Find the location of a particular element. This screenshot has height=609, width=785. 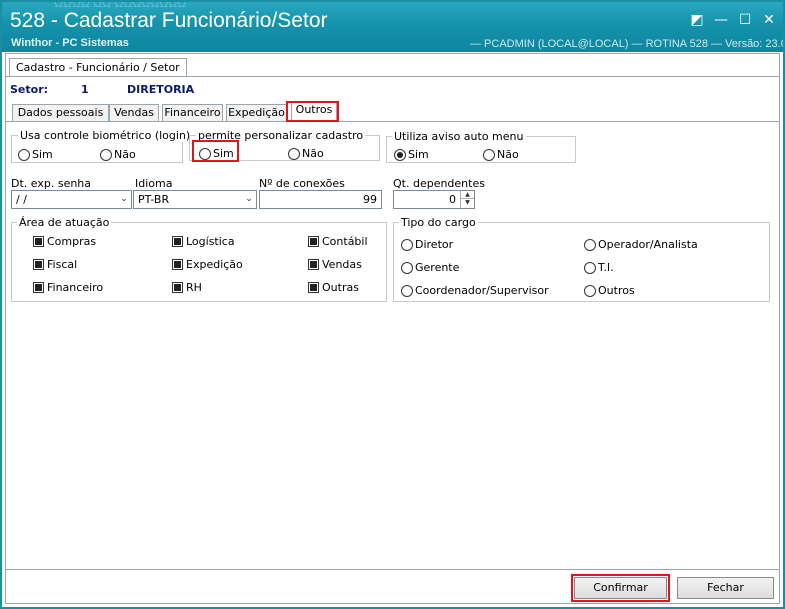

cargo-ti-radio: T.I. is located at coordinates (599, 267).